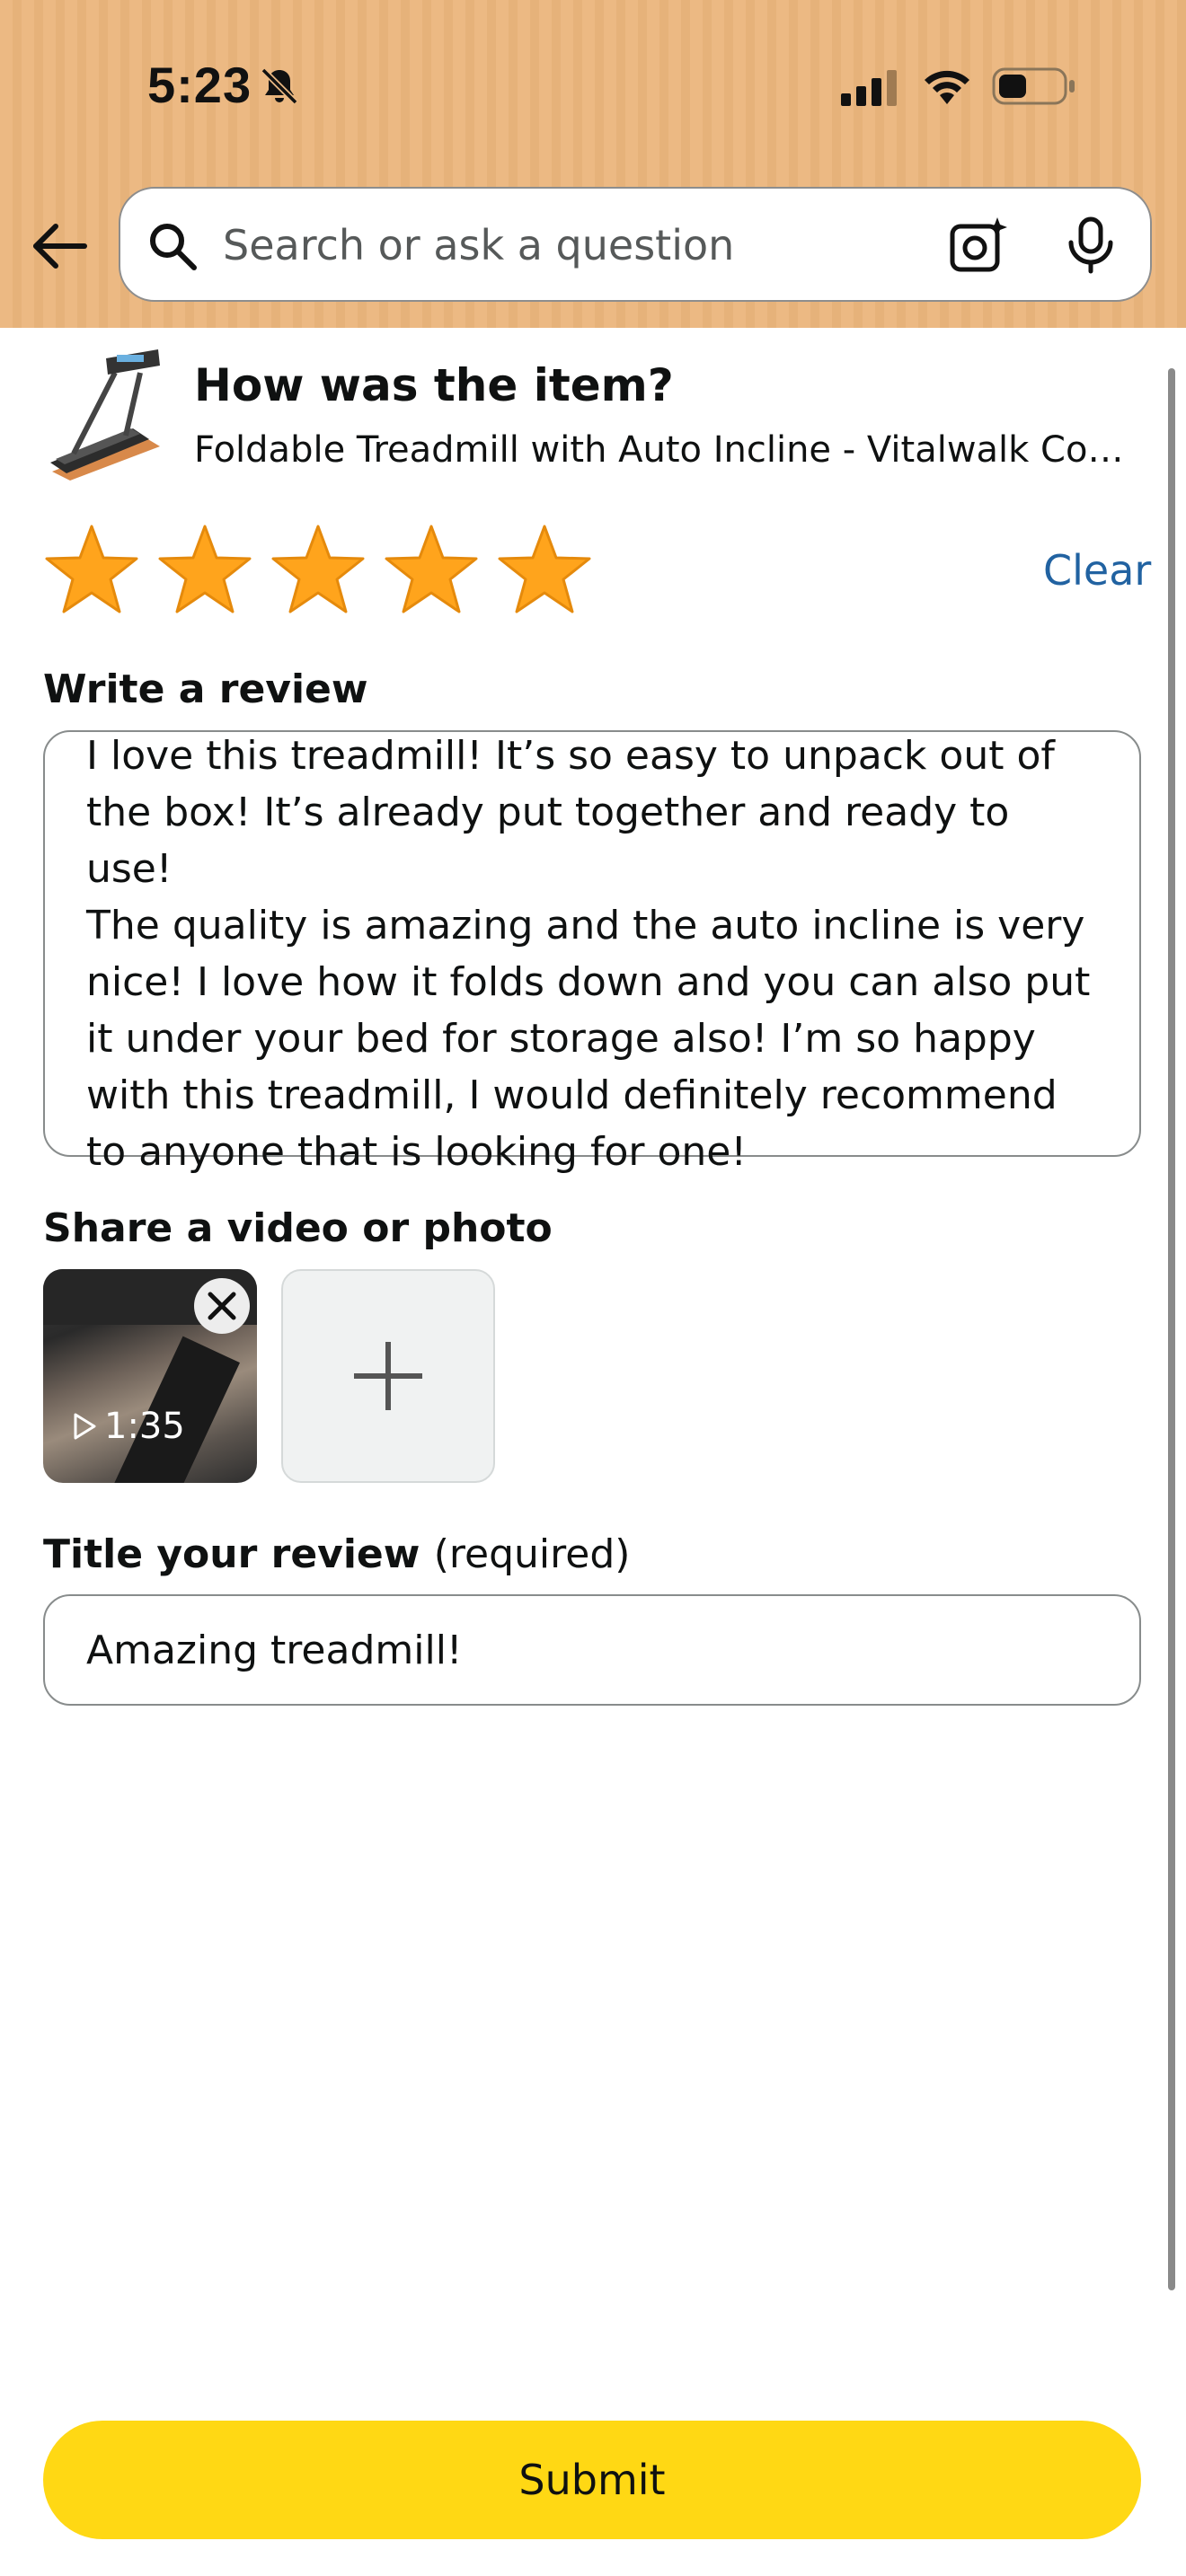 The height and width of the screenshot is (2576, 1186). I want to click on status-time: 5:23, so click(199, 85).